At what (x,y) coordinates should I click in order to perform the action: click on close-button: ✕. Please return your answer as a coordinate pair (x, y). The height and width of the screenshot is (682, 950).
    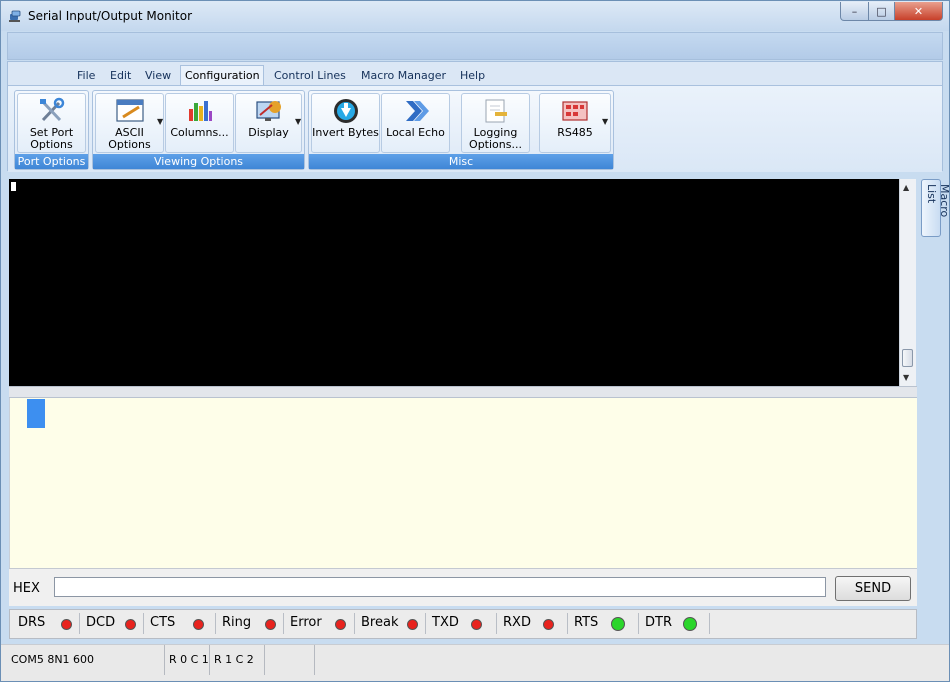
    Looking at the image, I should click on (918, 11).